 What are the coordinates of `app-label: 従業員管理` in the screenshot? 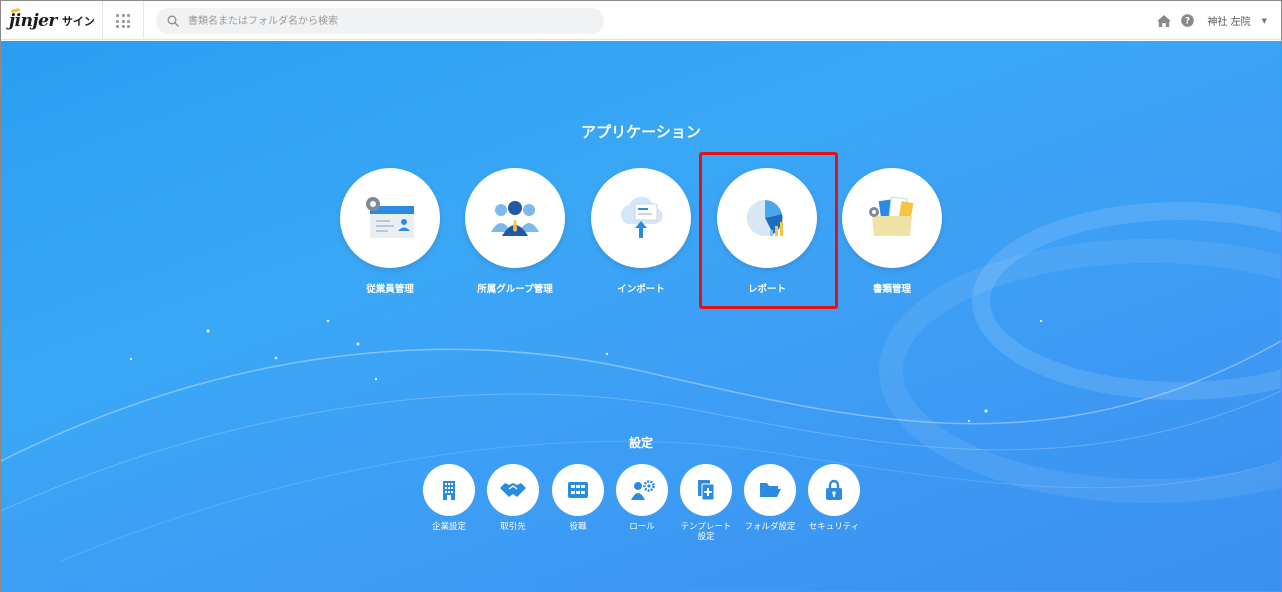 It's located at (390, 289).